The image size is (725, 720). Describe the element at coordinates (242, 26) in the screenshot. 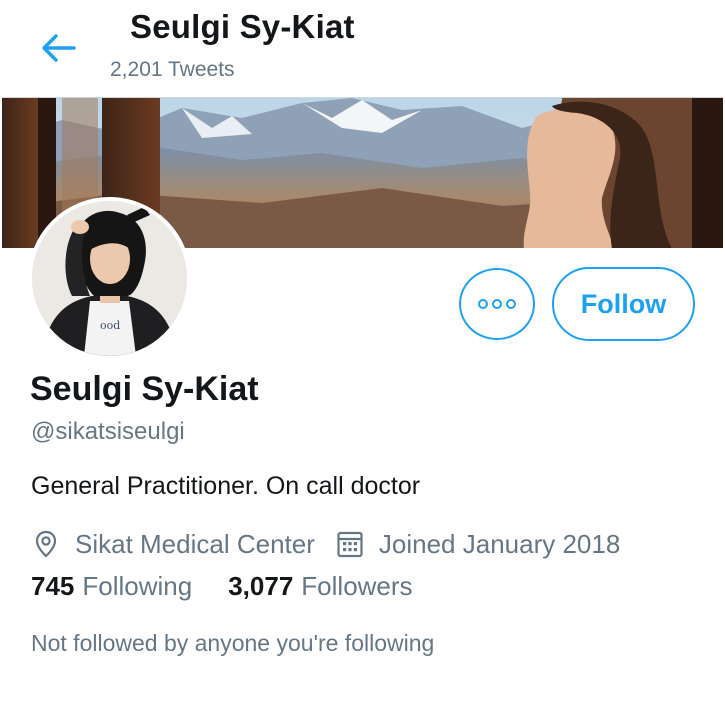

I see `header-title: Seulgi Sy-Kiat` at that location.